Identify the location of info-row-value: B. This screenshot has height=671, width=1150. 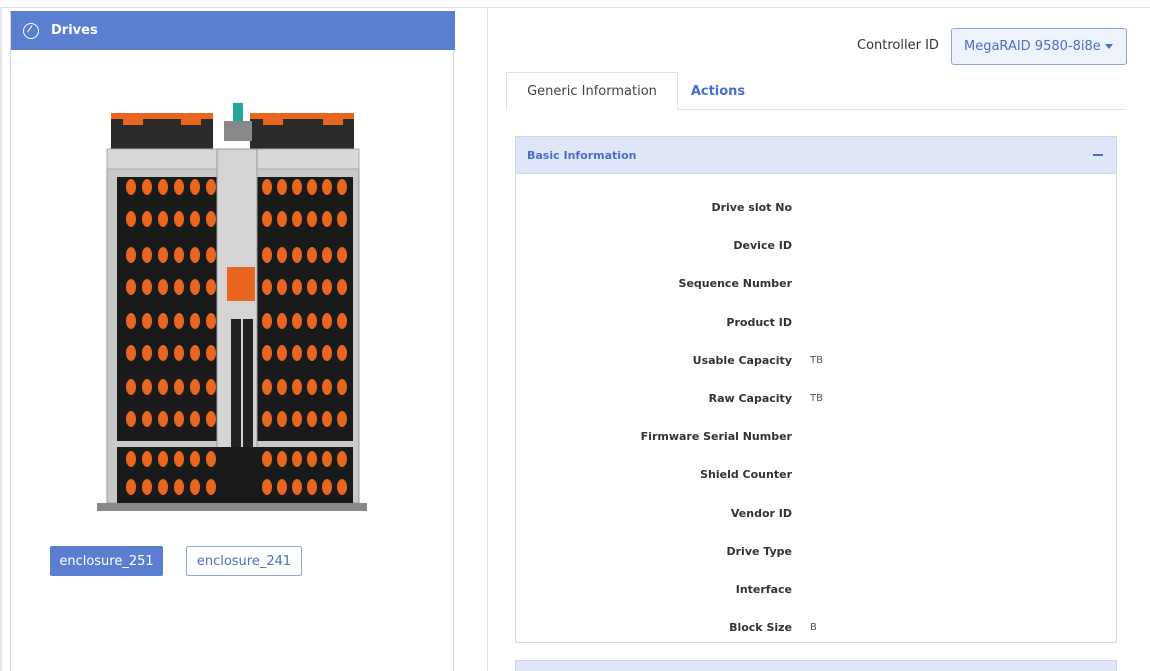
(813, 628).